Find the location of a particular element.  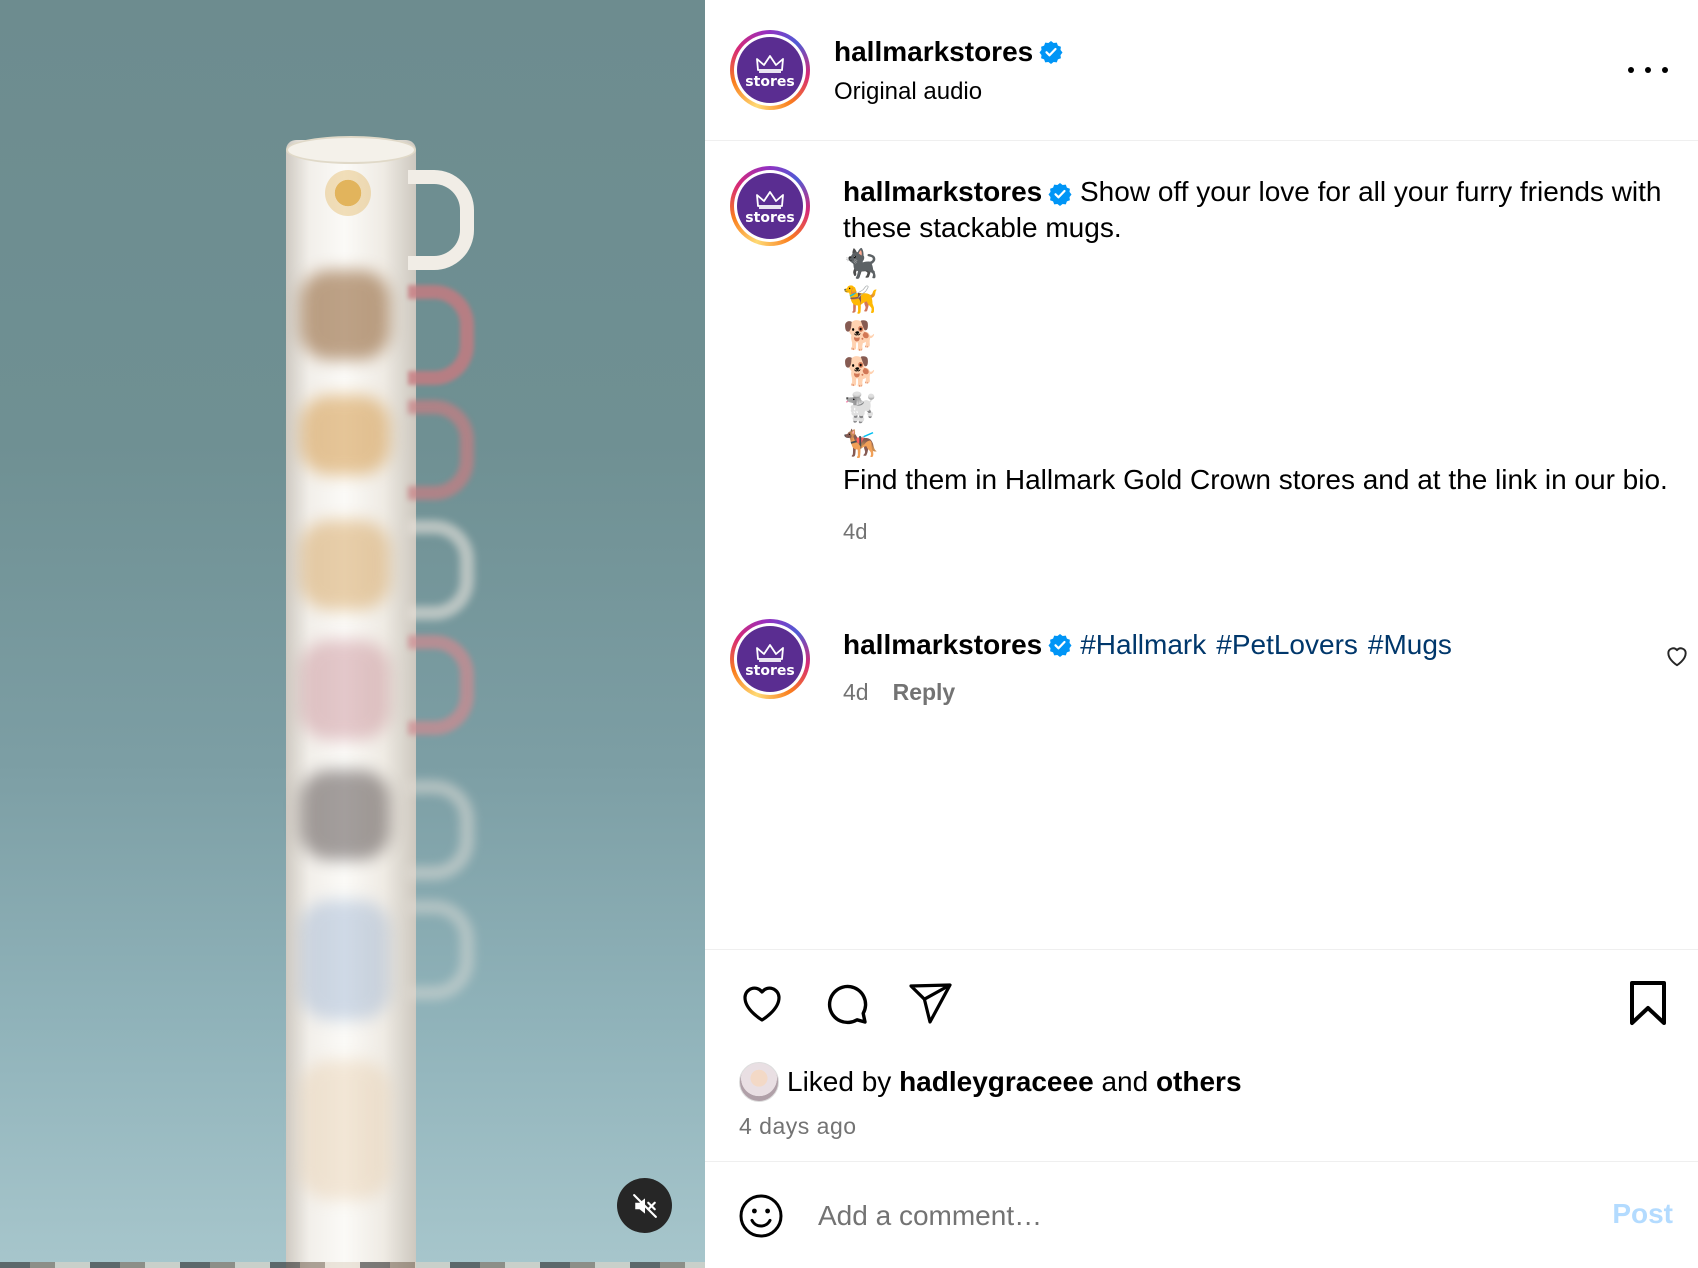

emoji-line: 🐕‍🦺 is located at coordinates (1258, 444).